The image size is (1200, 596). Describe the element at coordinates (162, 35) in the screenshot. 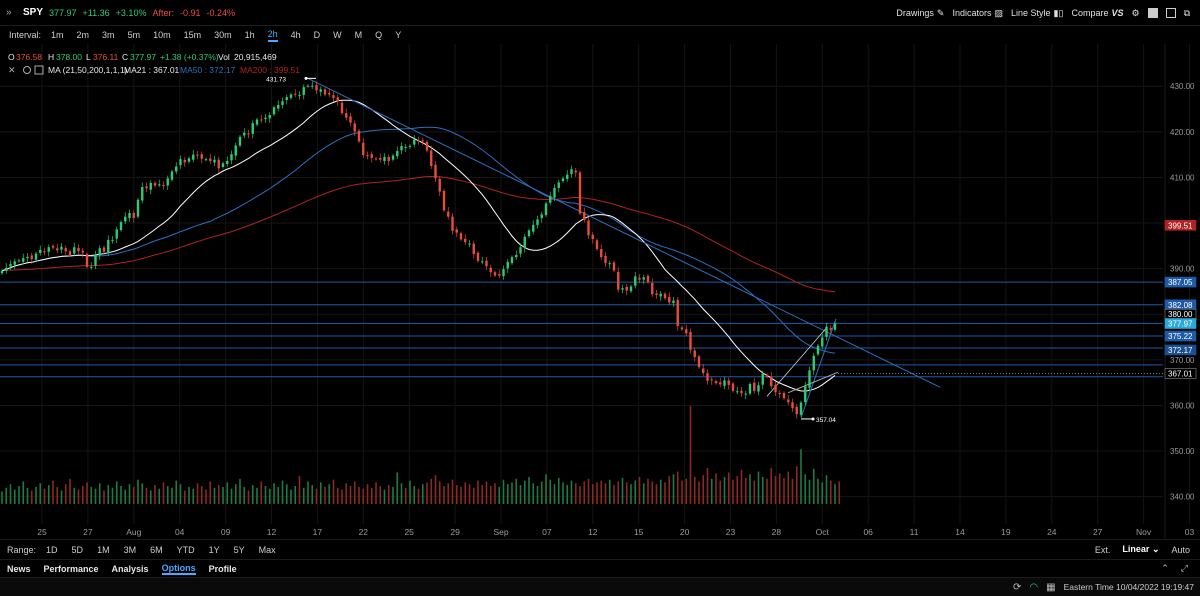

I see `interval-10m: 10m` at that location.